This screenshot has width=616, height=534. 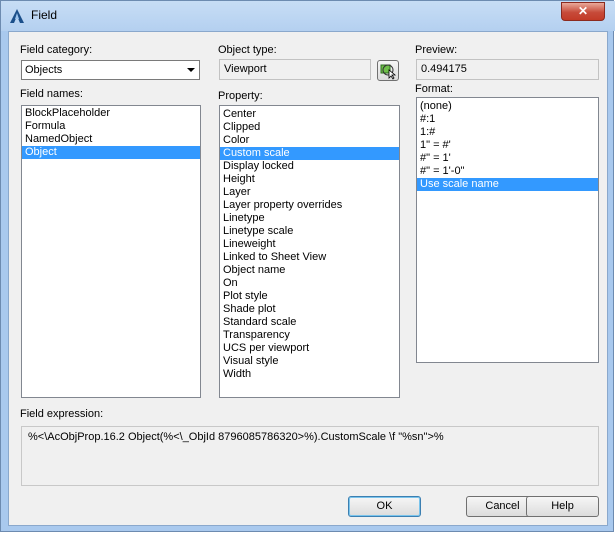 I want to click on field-names-item: NamedObject, so click(x=111, y=139).